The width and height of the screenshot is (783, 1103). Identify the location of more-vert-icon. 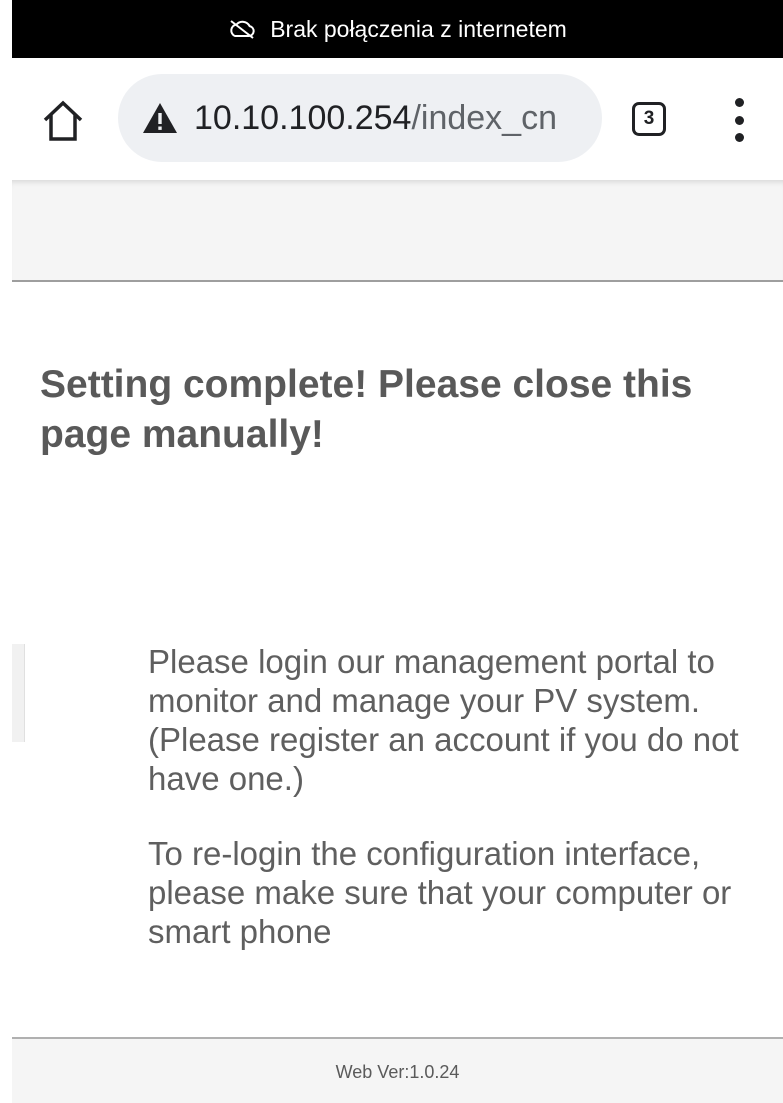
(739, 120).